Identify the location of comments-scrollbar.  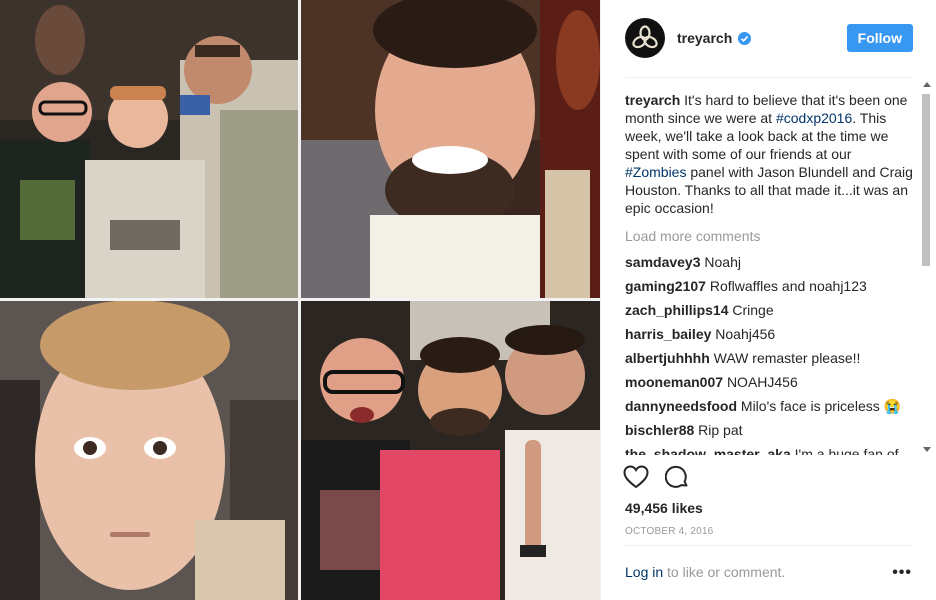
(926, 267).